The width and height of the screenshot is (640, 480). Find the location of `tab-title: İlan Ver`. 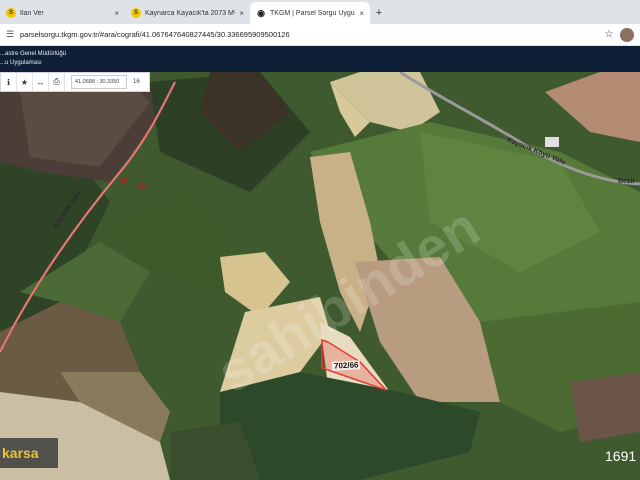

tab-title: İlan Ver is located at coordinates (32, 13).